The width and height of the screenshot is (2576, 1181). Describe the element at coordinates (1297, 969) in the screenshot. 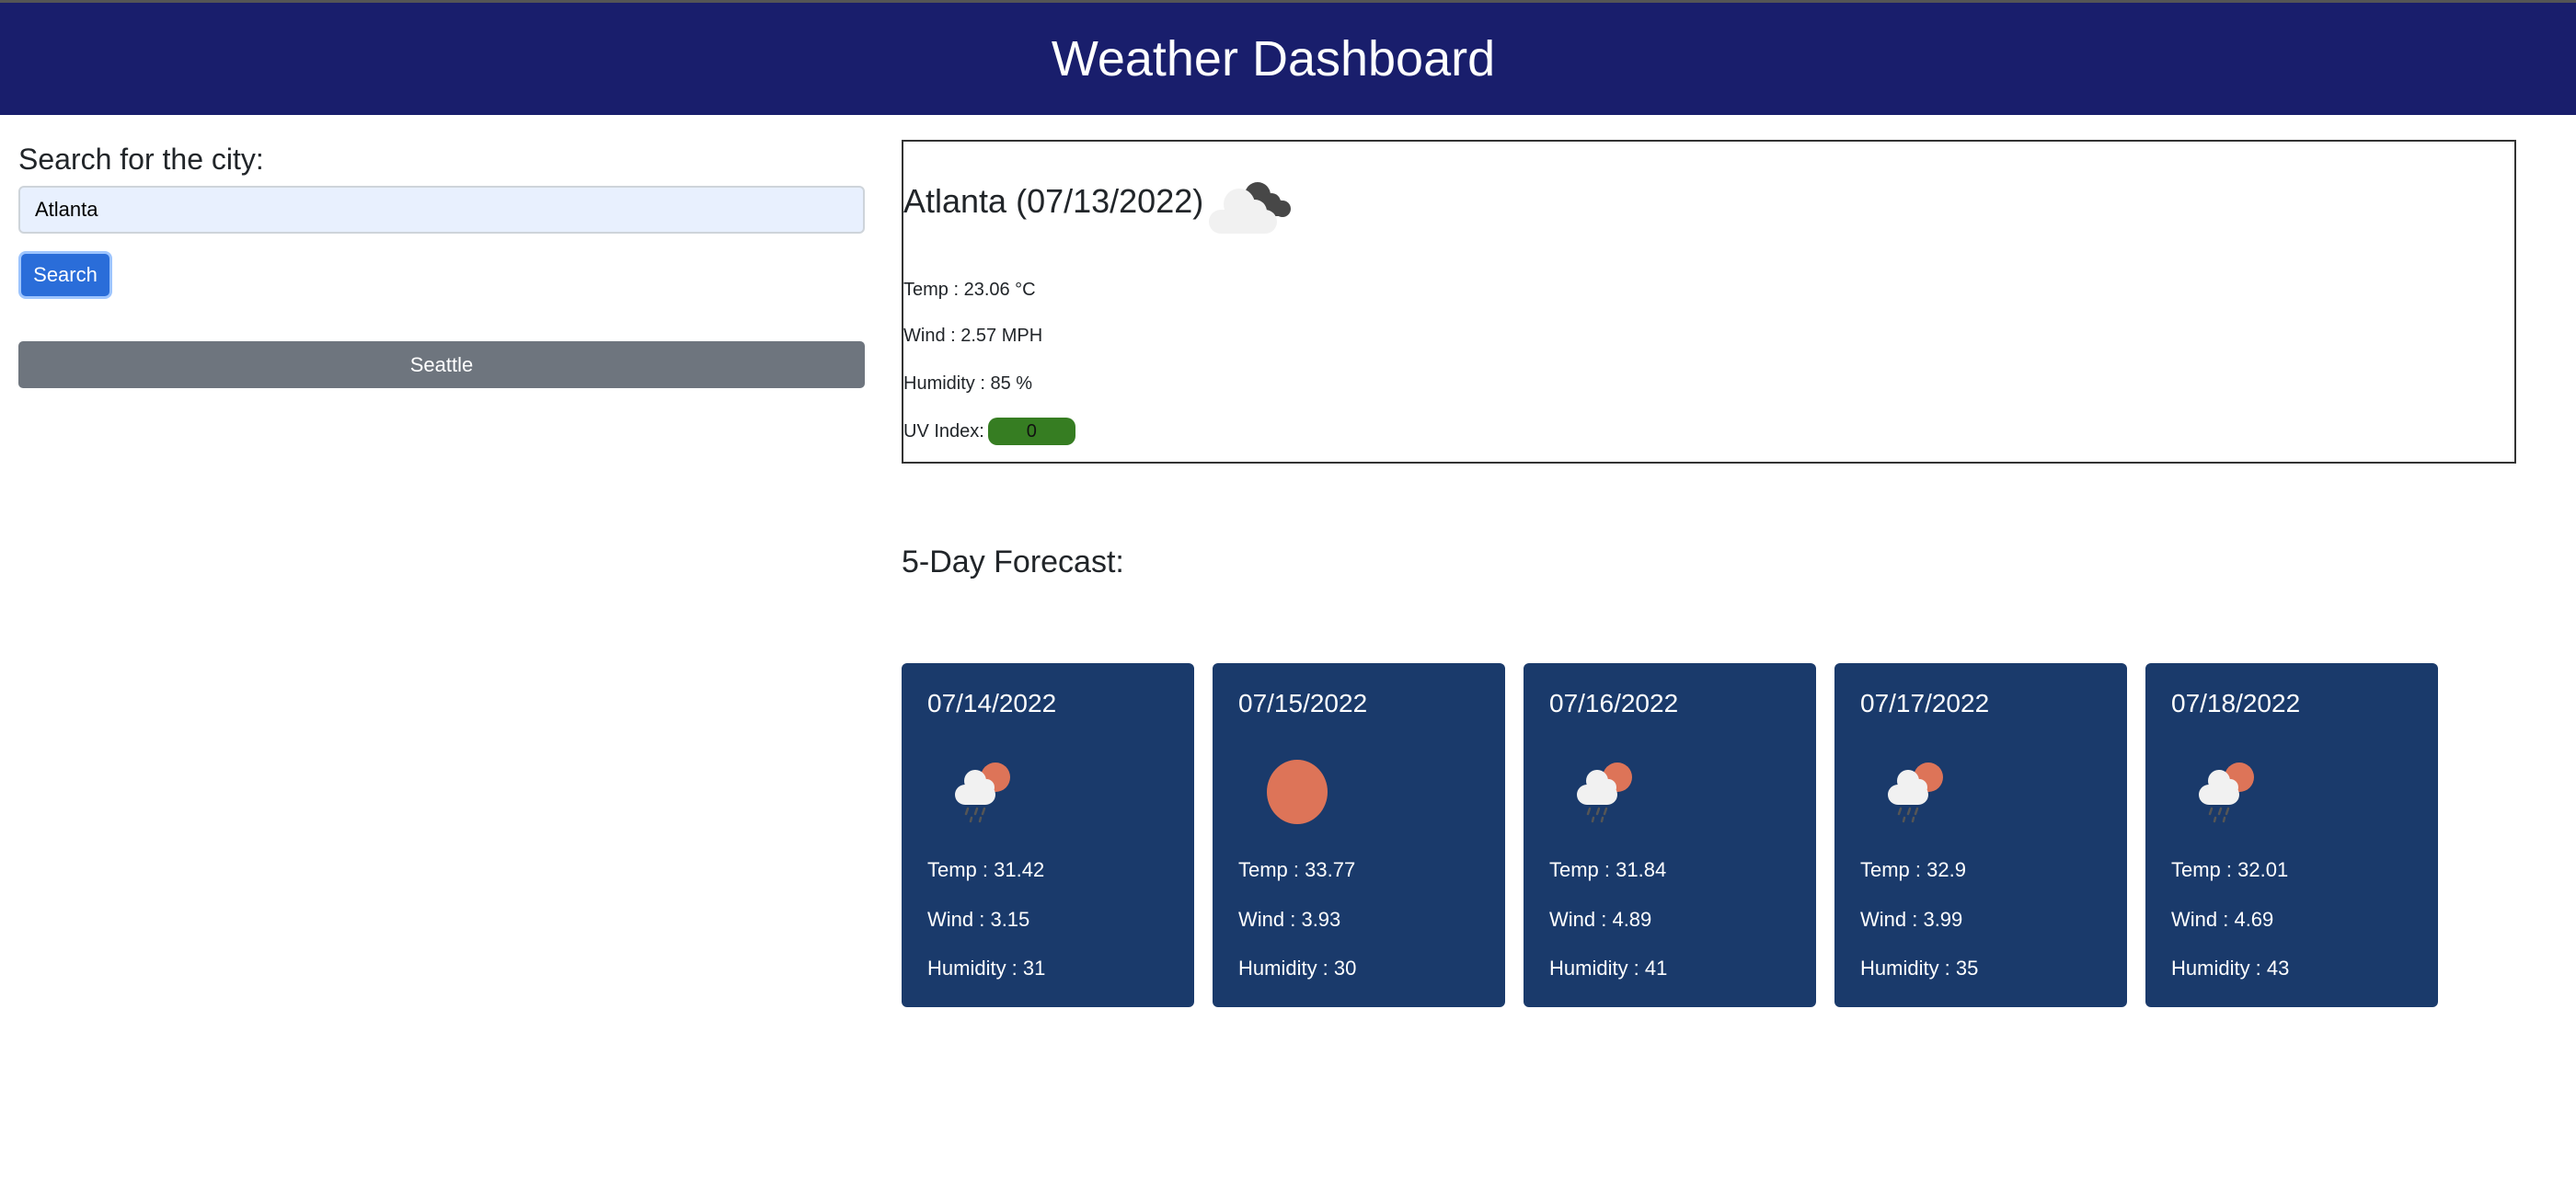

I see `forecast-humidity: Humidity : 30` at that location.